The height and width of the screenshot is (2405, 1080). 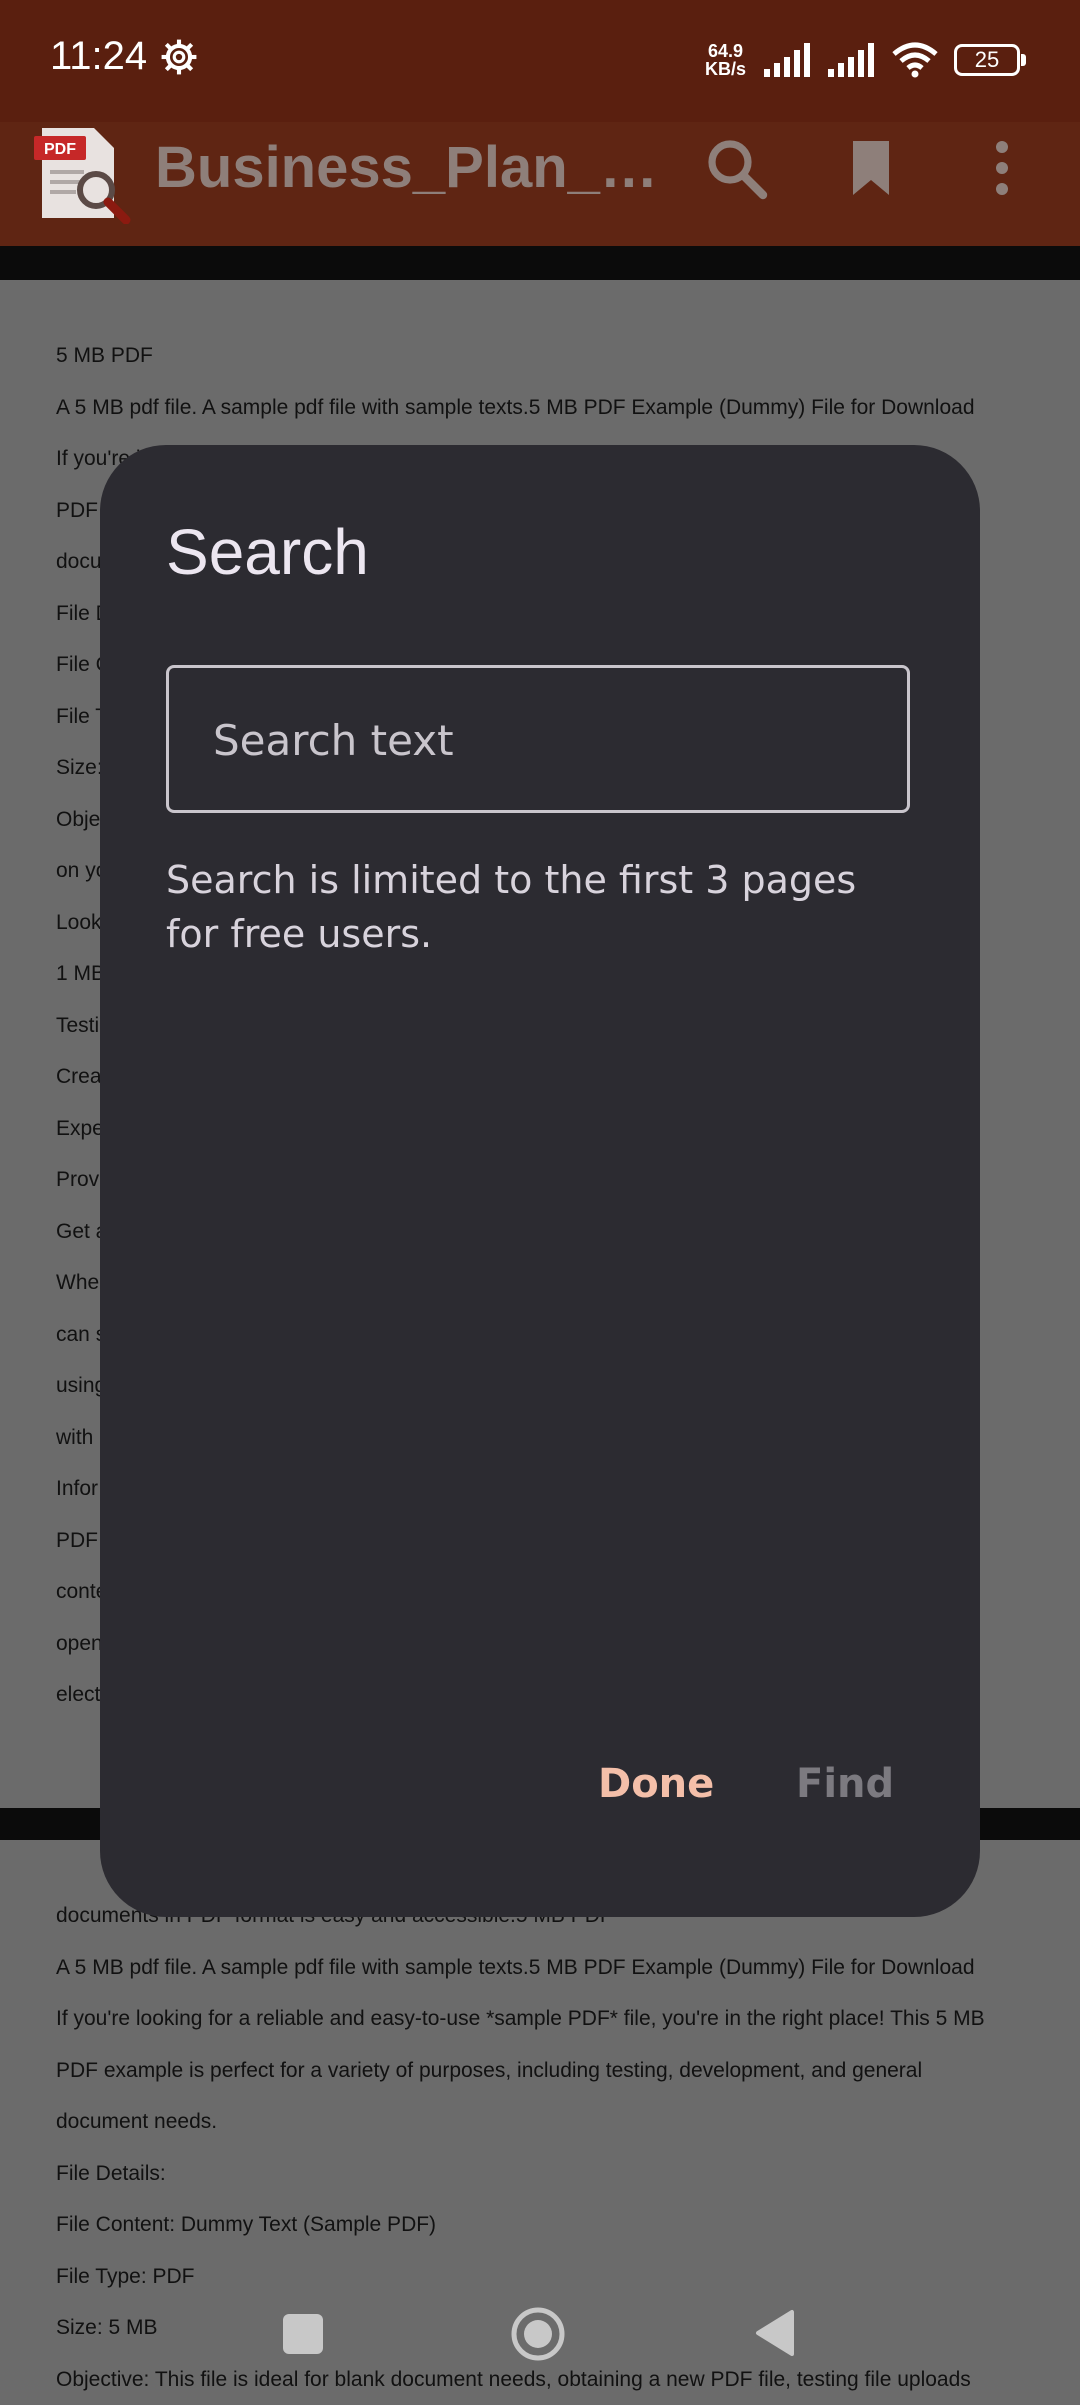 What do you see at coordinates (551, 2225) in the screenshot?
I see `doc-line: File Content: Dummy Text (Sample PDF)` at bounding box center [551, 2225].